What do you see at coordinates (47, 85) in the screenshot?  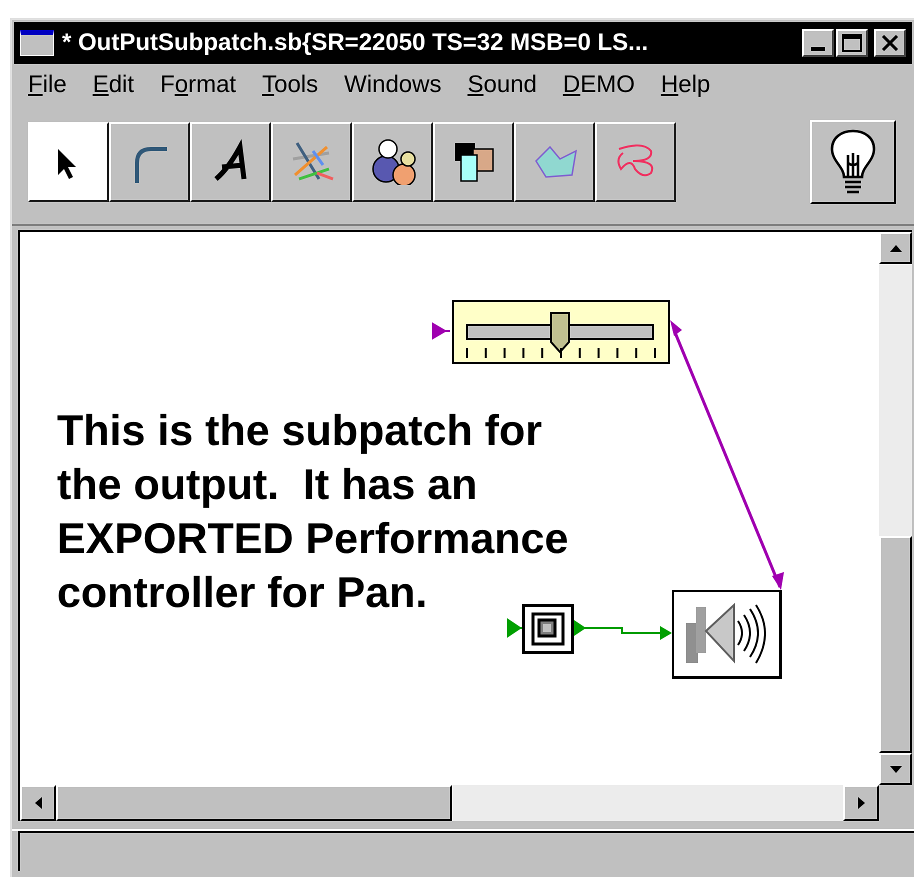 I see `menu-item: File` at bounding box center [47, 85].